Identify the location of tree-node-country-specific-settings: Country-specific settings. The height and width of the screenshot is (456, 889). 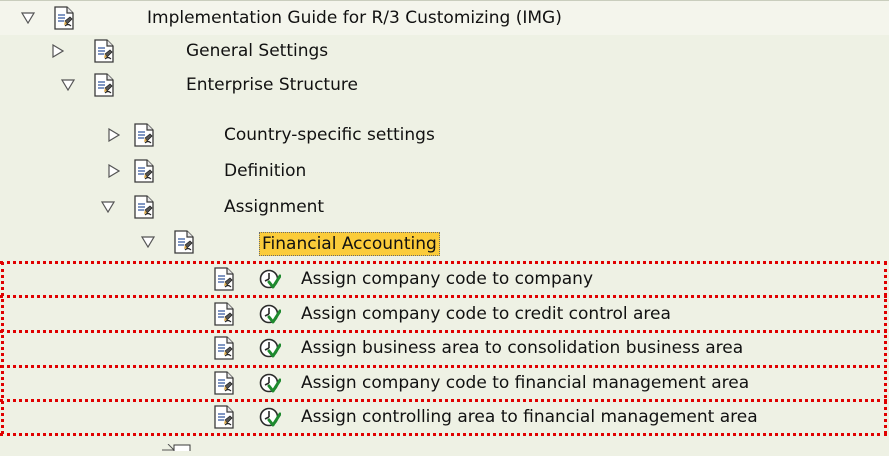
(444, 135).